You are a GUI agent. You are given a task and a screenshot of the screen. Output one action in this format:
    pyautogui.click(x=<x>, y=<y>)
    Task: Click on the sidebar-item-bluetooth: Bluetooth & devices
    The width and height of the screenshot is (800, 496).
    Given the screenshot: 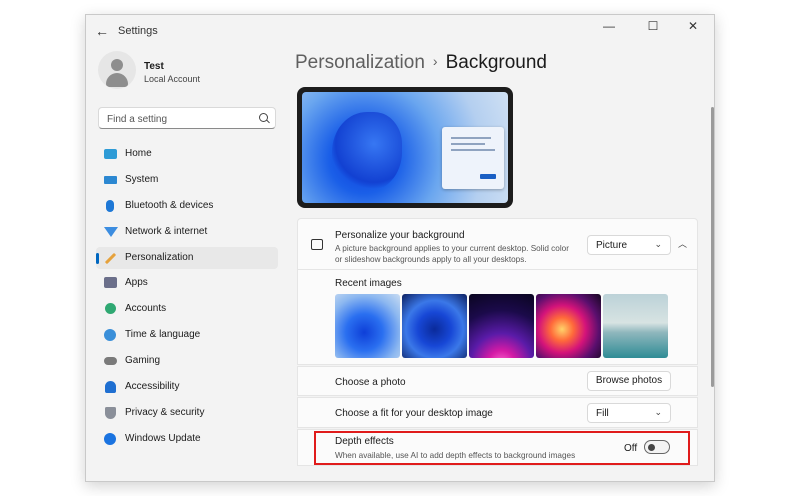 What is the action you would take?
    pyautogui.click(x=187, y=206)
    